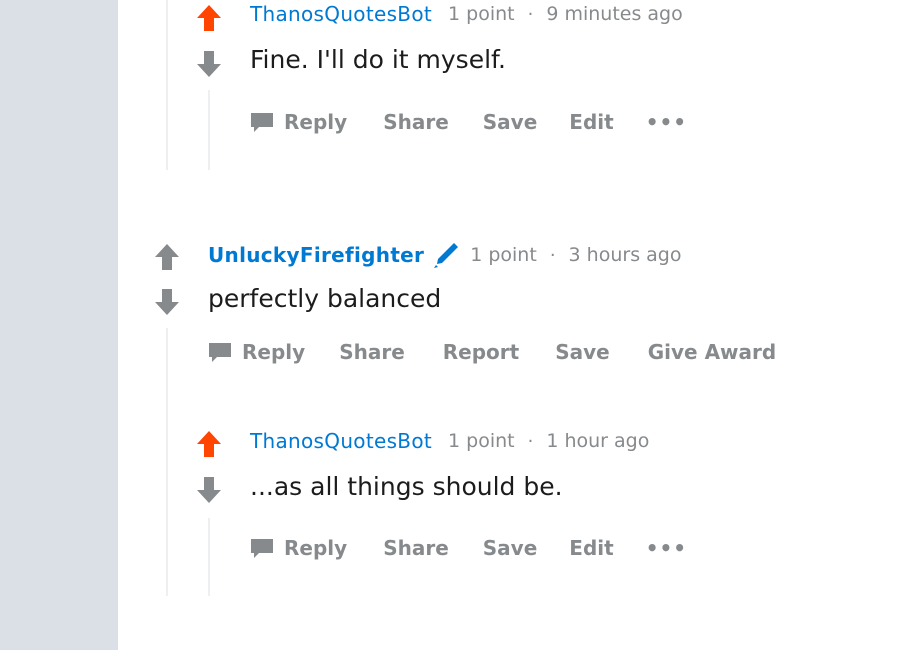  I want to click on comment-meta: ThanosQuotesBot 1 point · 1 hour ago, so click(449, 441).